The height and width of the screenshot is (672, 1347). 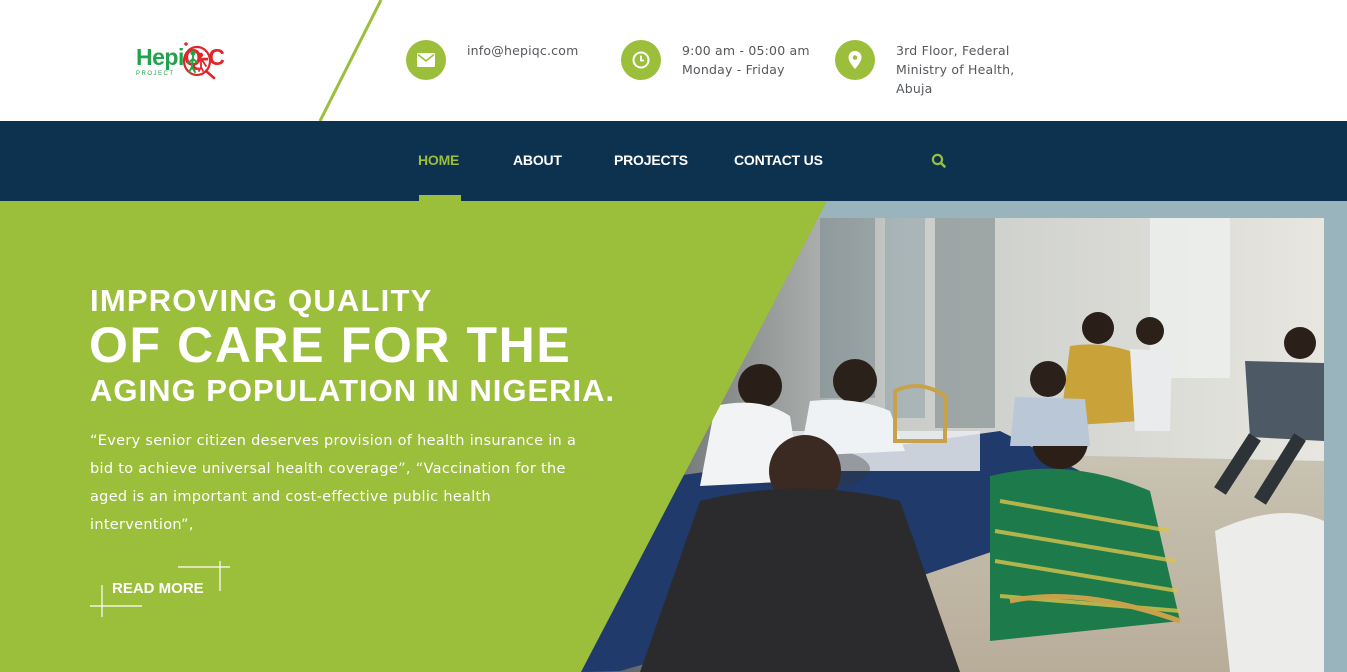 What do you see at coordinates (426, 60) in the screenshot?
I see `envelope-icon` at bounding box center [426, 60].